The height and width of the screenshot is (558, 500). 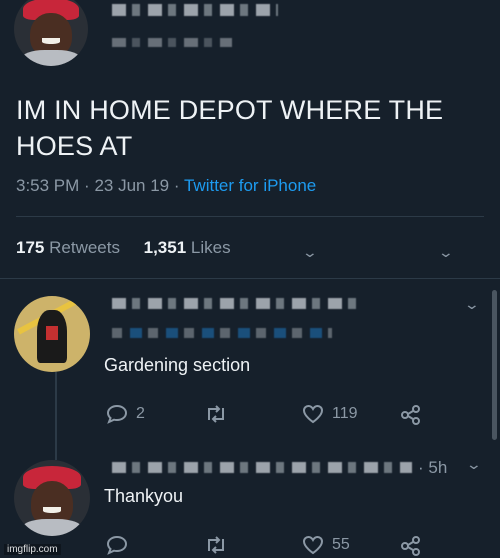 What do you see at coordinates (187, 247) in the screenshot?
I see `likes-stat: 1,351 Likes` at bounding box center [187, 247].